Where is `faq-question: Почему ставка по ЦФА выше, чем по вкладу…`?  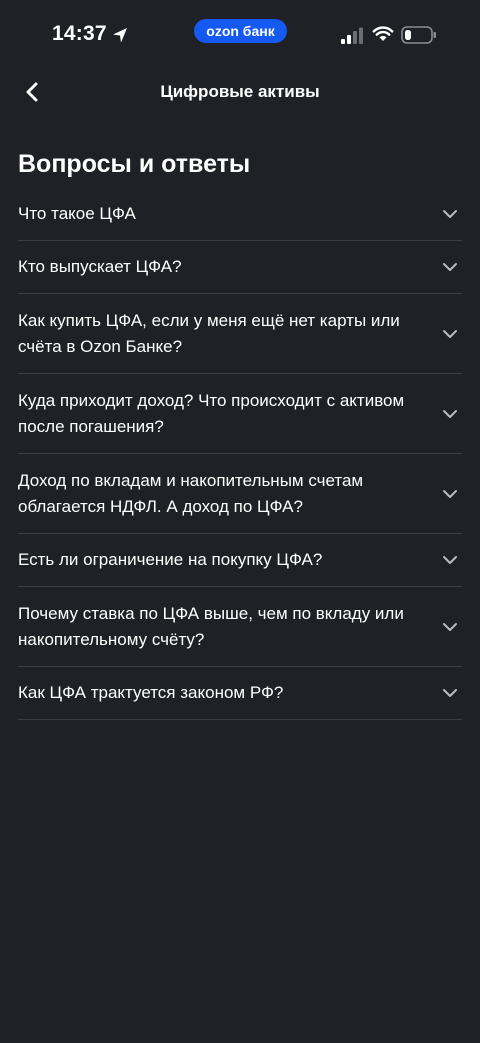
faq-question: Почему ставка по ЦФА выше, чем по вкладу… is located at coordinates (211, 626).